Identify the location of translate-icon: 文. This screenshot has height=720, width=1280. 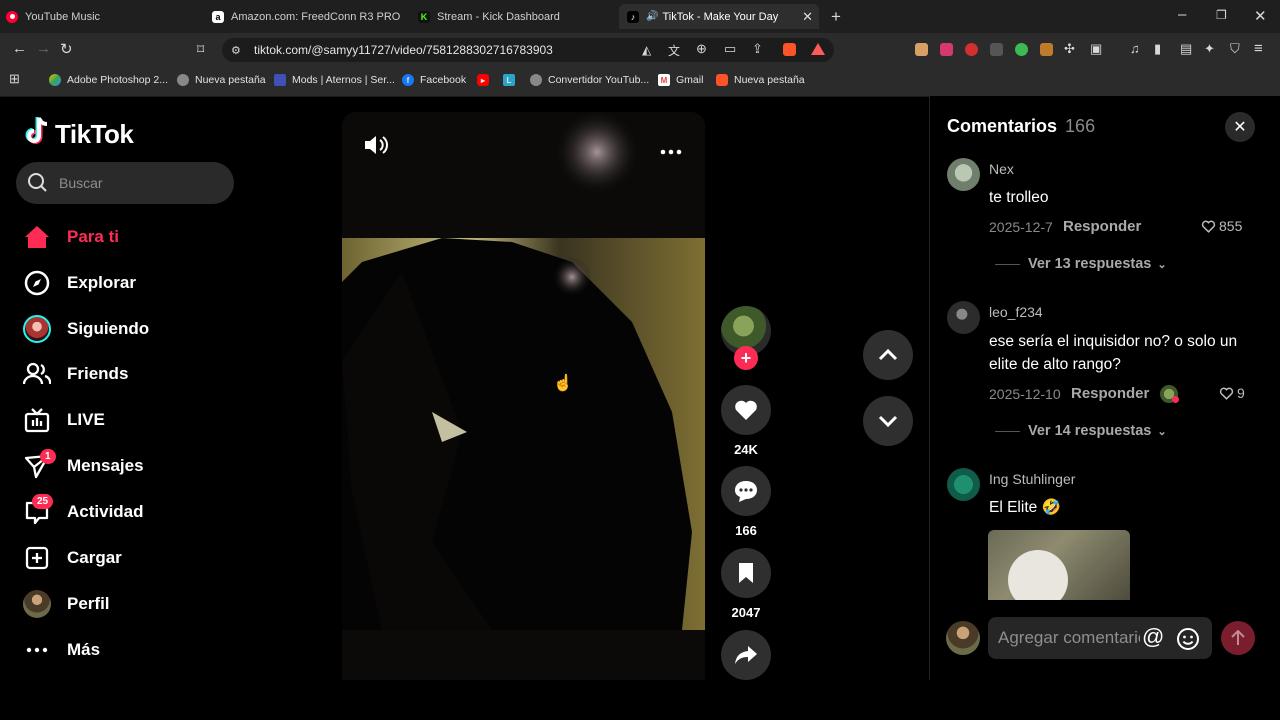
(674, 50).